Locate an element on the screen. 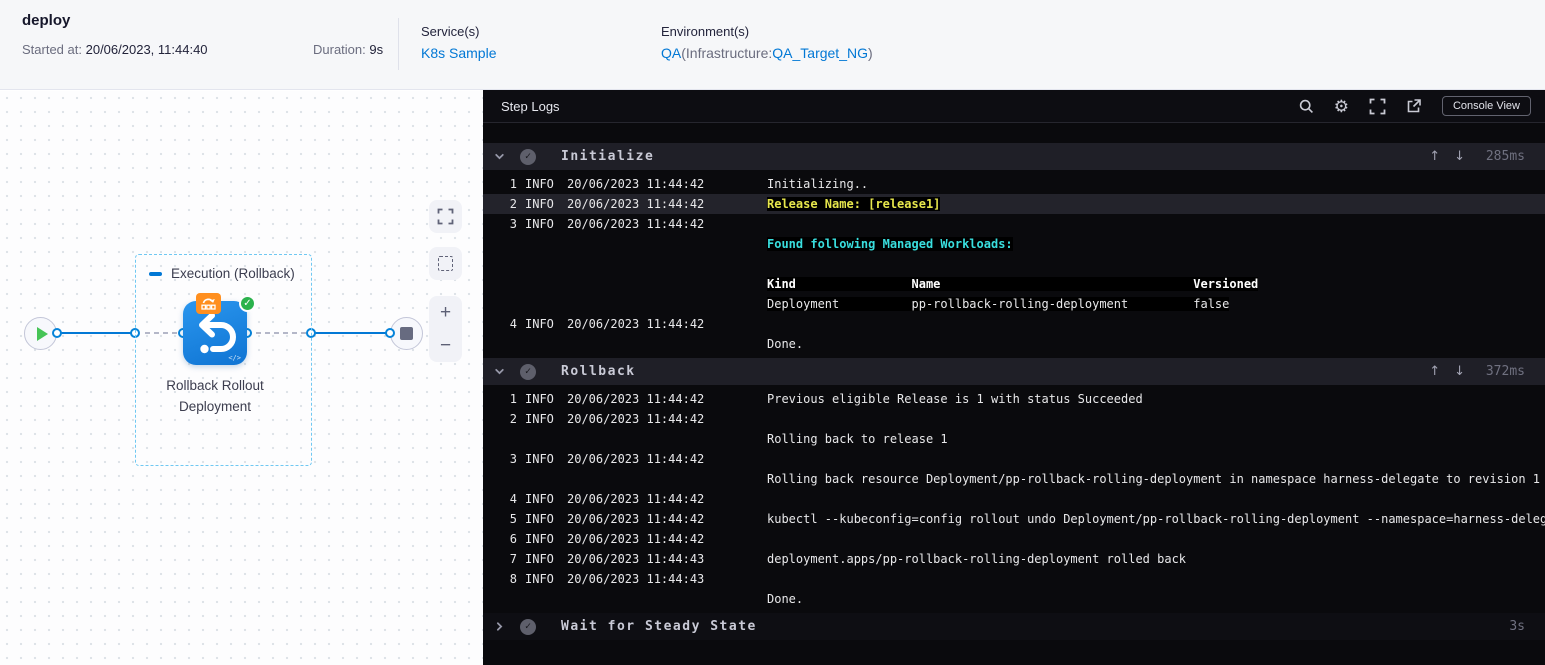 This screenshot has height=665, width=1545. canvas-fullscreen-button is located at coordinates (445, 216).